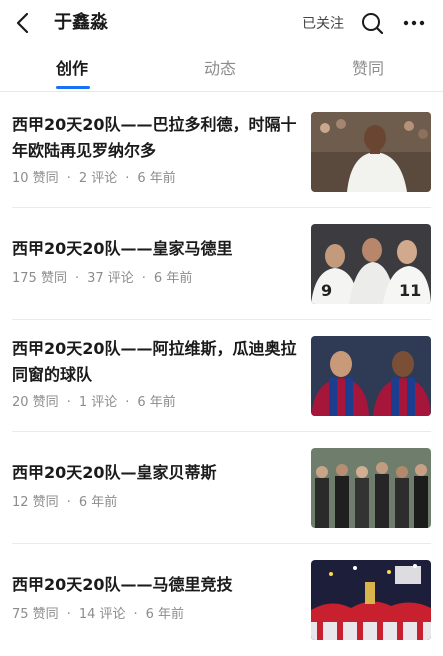 The image size is (443, 656). I want to click on article-title: 西甲20天20队——巴拉多利德，时隔十年欧陆再见罗纳尔多, so click(154, 137).